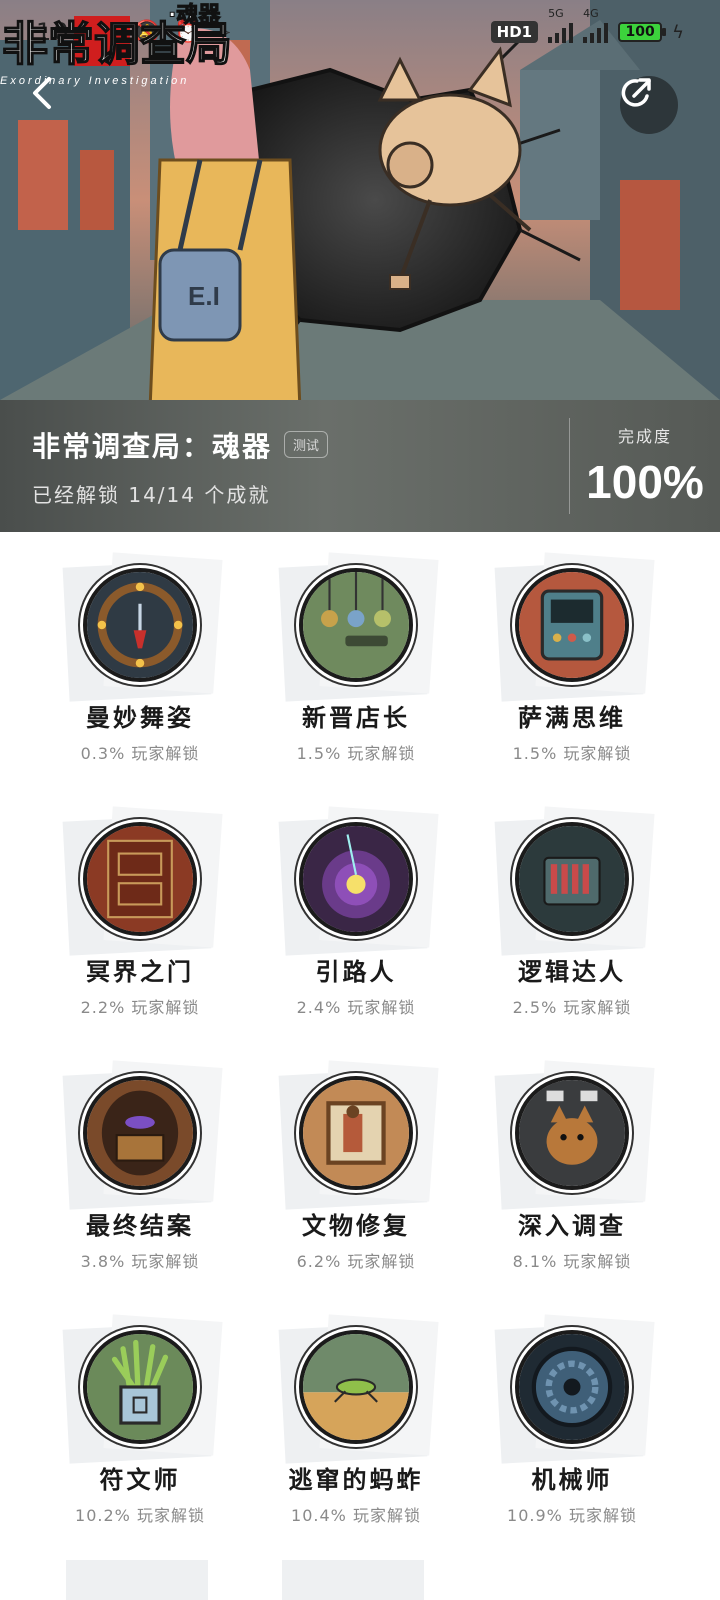  What do you see at coordinates (284, 466) in the screenshot?
I see `game-info: 非常调查局：魂器 测试 已经解锁 14/14 个成就` at bounding box center [284, 466].